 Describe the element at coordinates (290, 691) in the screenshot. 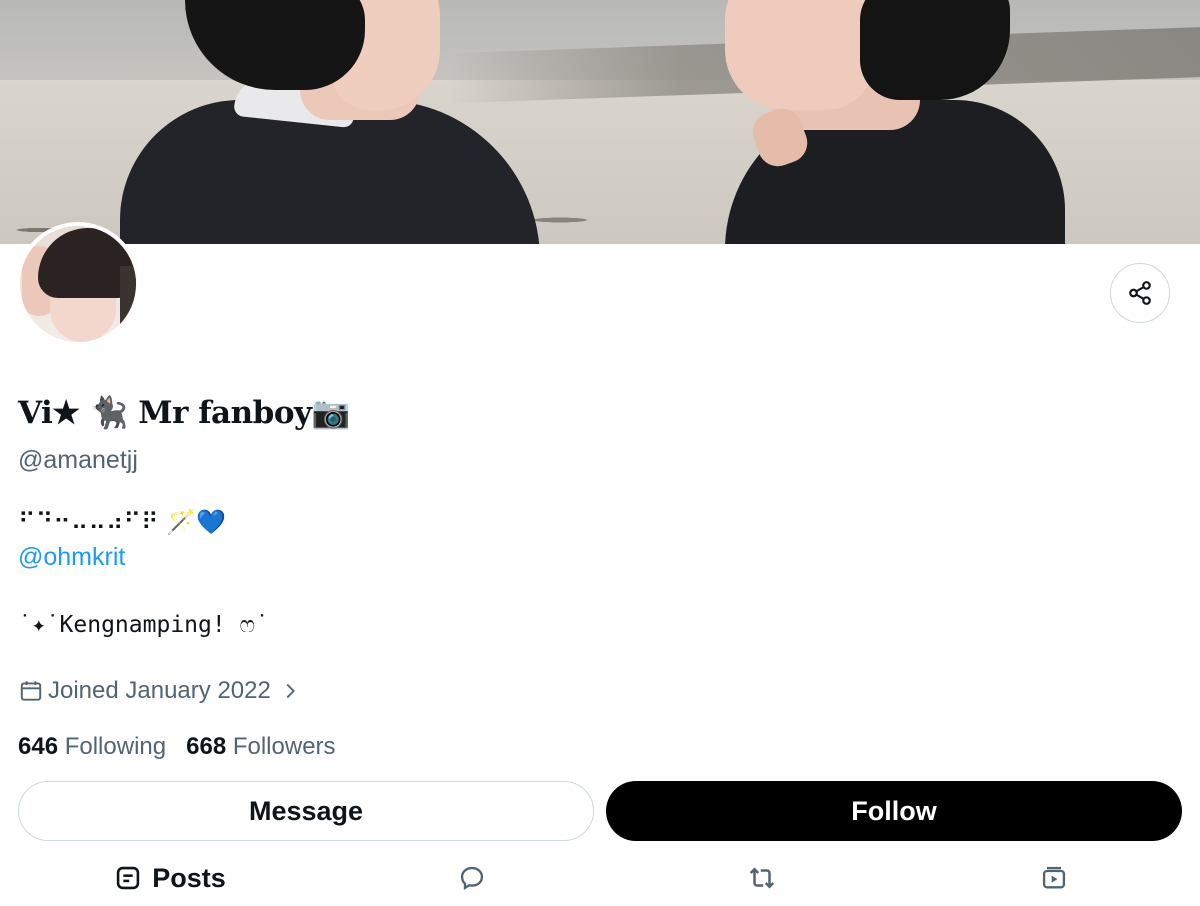

I see `chevron-right-icon` at that location.